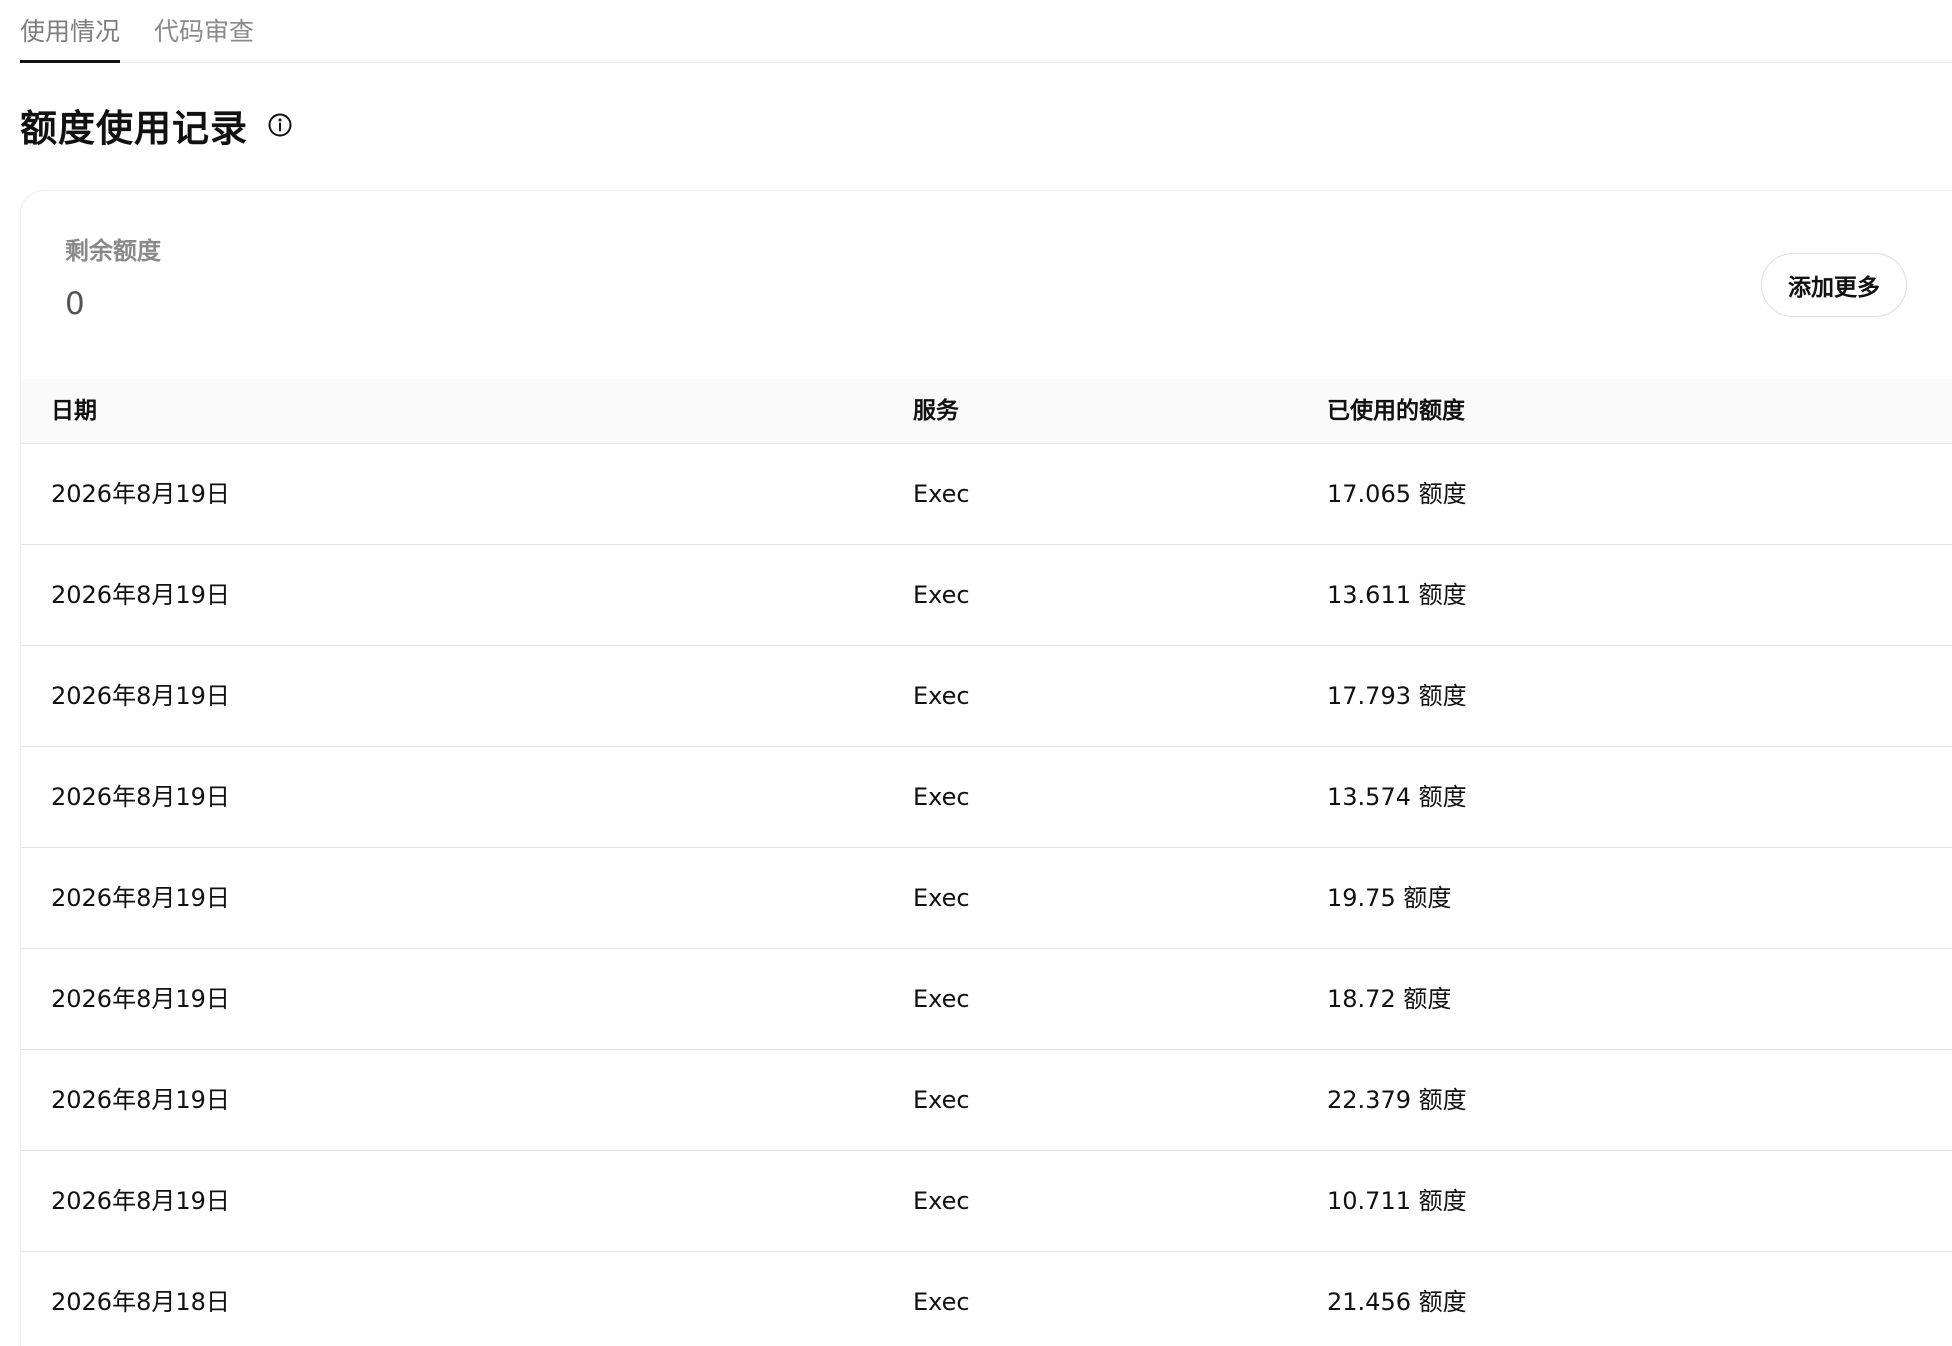  I want to click on table-row: 2026年8月19日 Exec 18.72 额度, so click(986, 999).